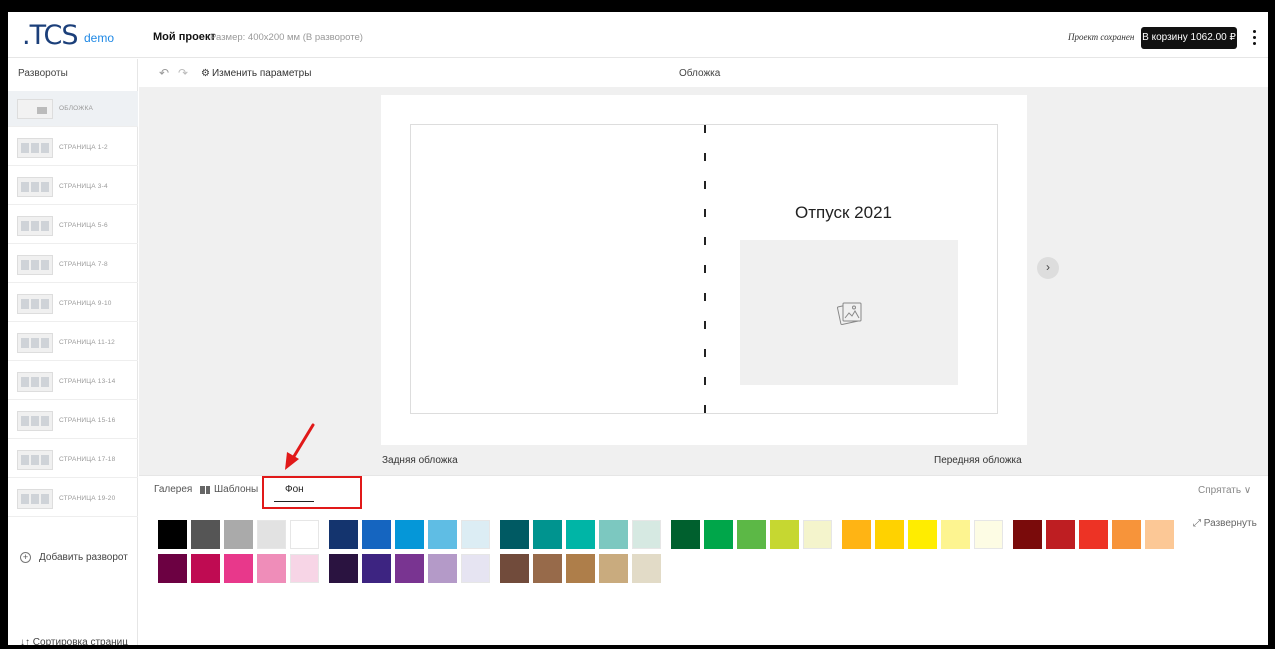  Describe the element at coordinates (420, 460) in the screenshot. I see `back-cover-label: Задняя обложка` at that location.